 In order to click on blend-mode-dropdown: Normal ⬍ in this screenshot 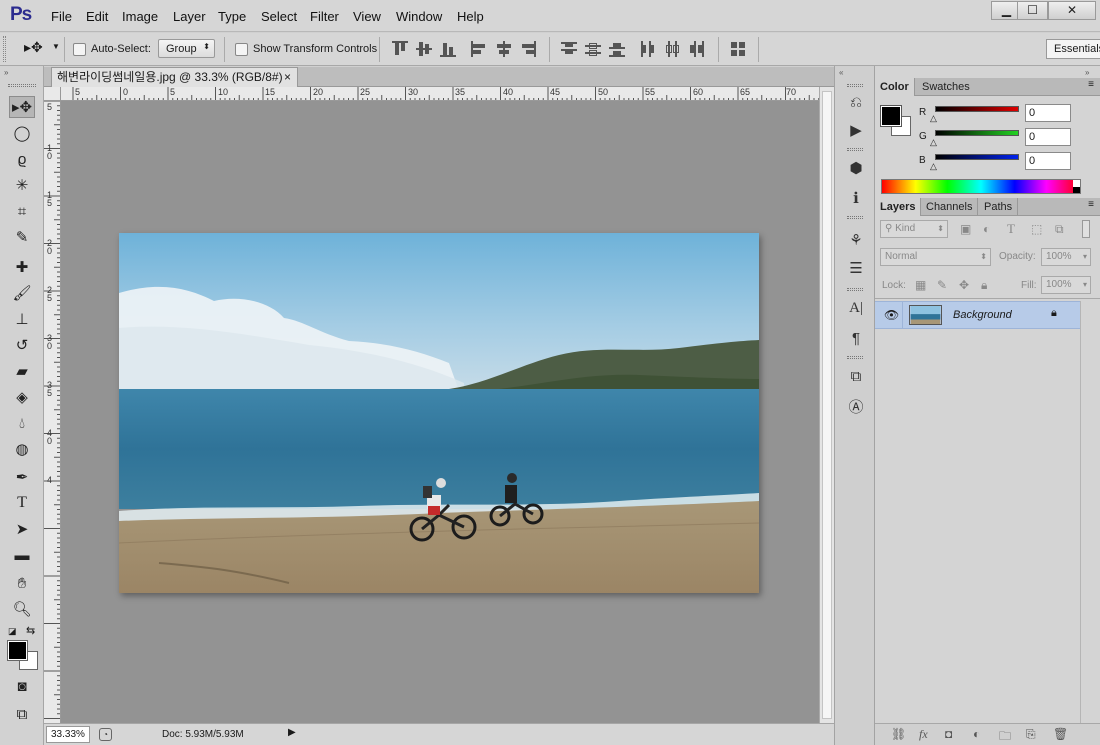, I will do `click(935, 257)`.